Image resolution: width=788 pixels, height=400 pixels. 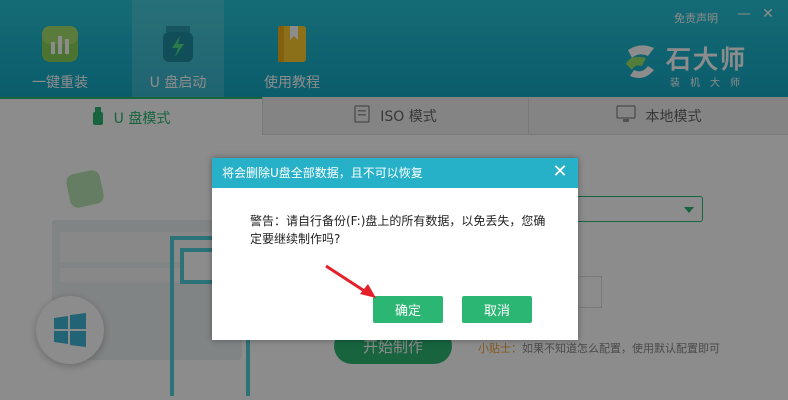 I want to click on dialog-close-button: ✕, so click(x=560, y=172).